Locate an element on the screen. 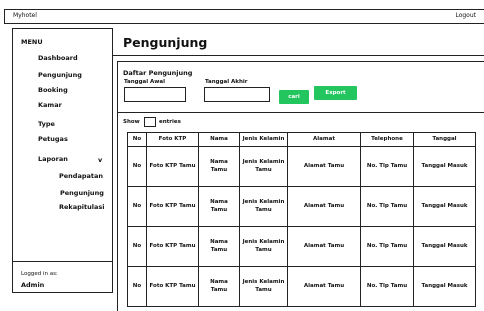  show-label: Show is located at coordinates (131, 122).